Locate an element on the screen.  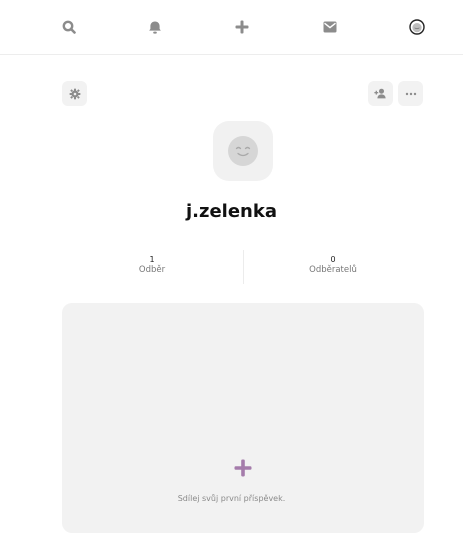
messages-button is located at coordinates (330, 27).